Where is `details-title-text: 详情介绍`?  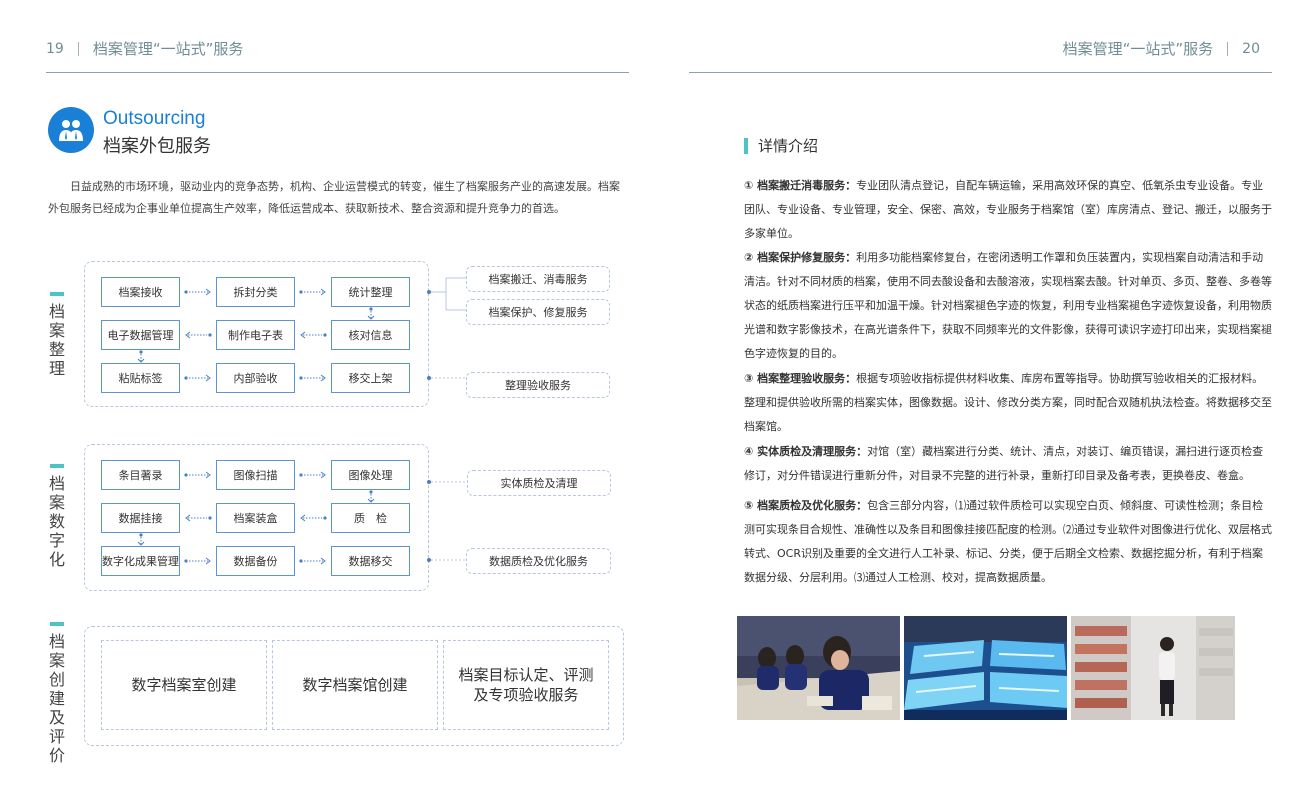 details-title-text: 详情介绍 is located at coordinates (788, 146).